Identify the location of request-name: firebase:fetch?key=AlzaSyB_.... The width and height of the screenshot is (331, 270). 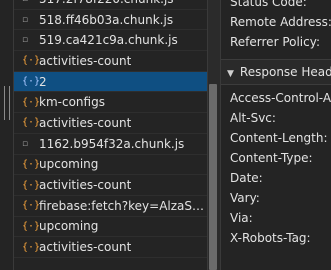
(123, 205).